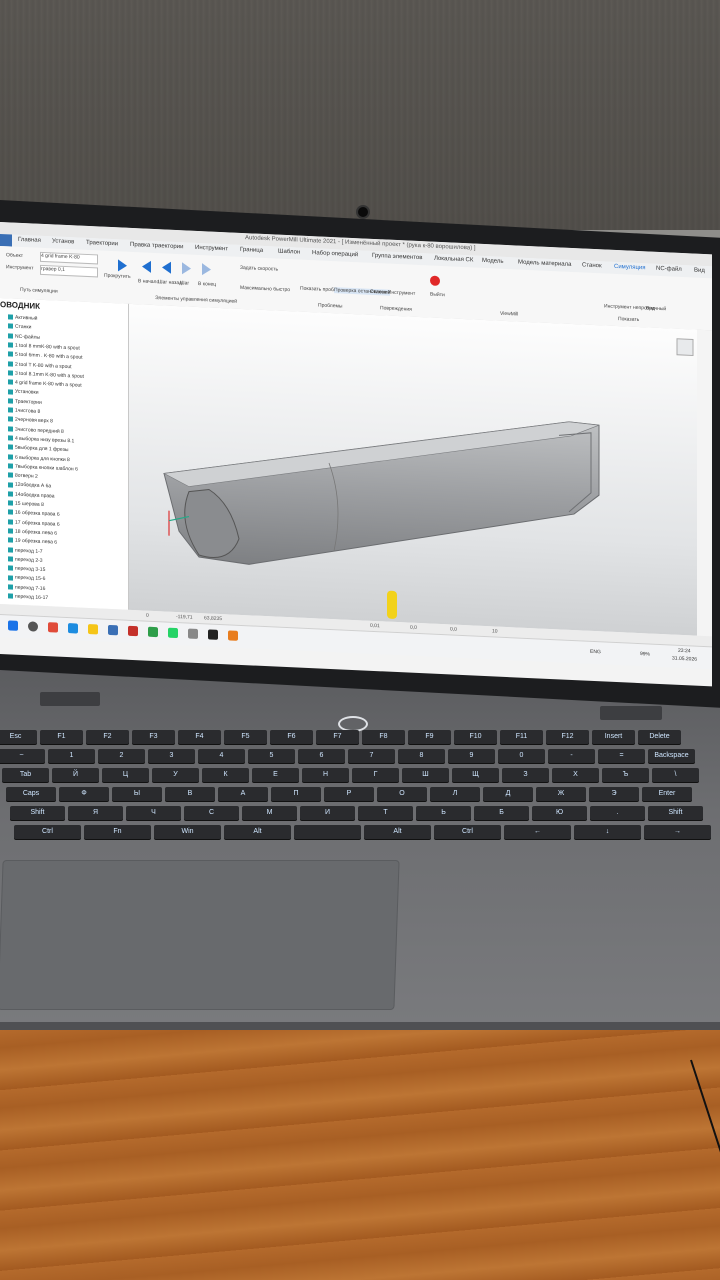  Describe the element at coordinates (559, 813) in the screenshot. I see `keyboard-key: Ю` at that location.